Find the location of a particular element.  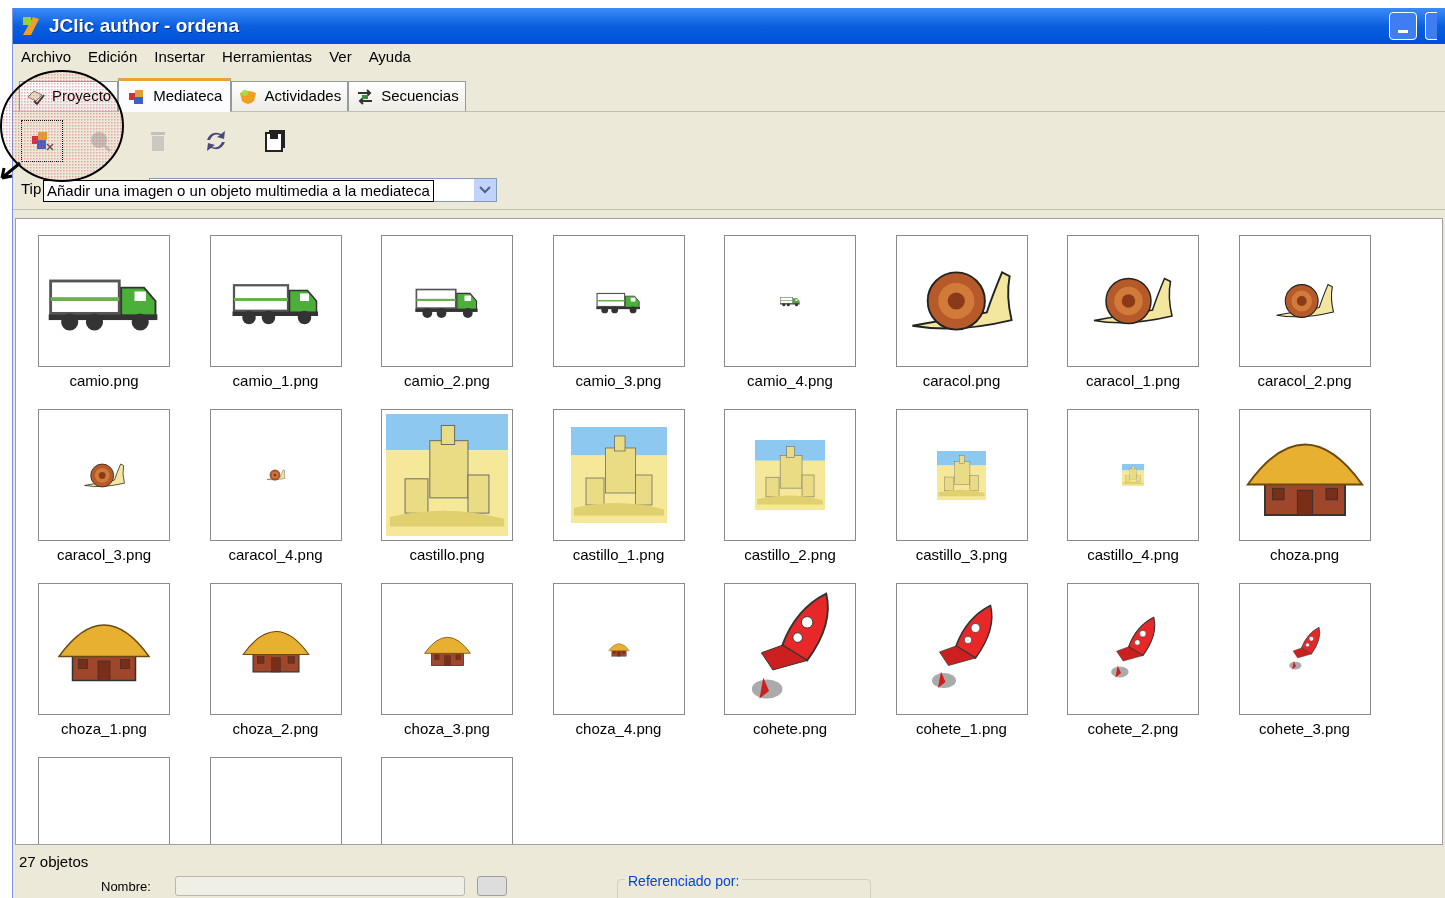

file-name: caracol_2.png is located at coordinates (1304, 381).